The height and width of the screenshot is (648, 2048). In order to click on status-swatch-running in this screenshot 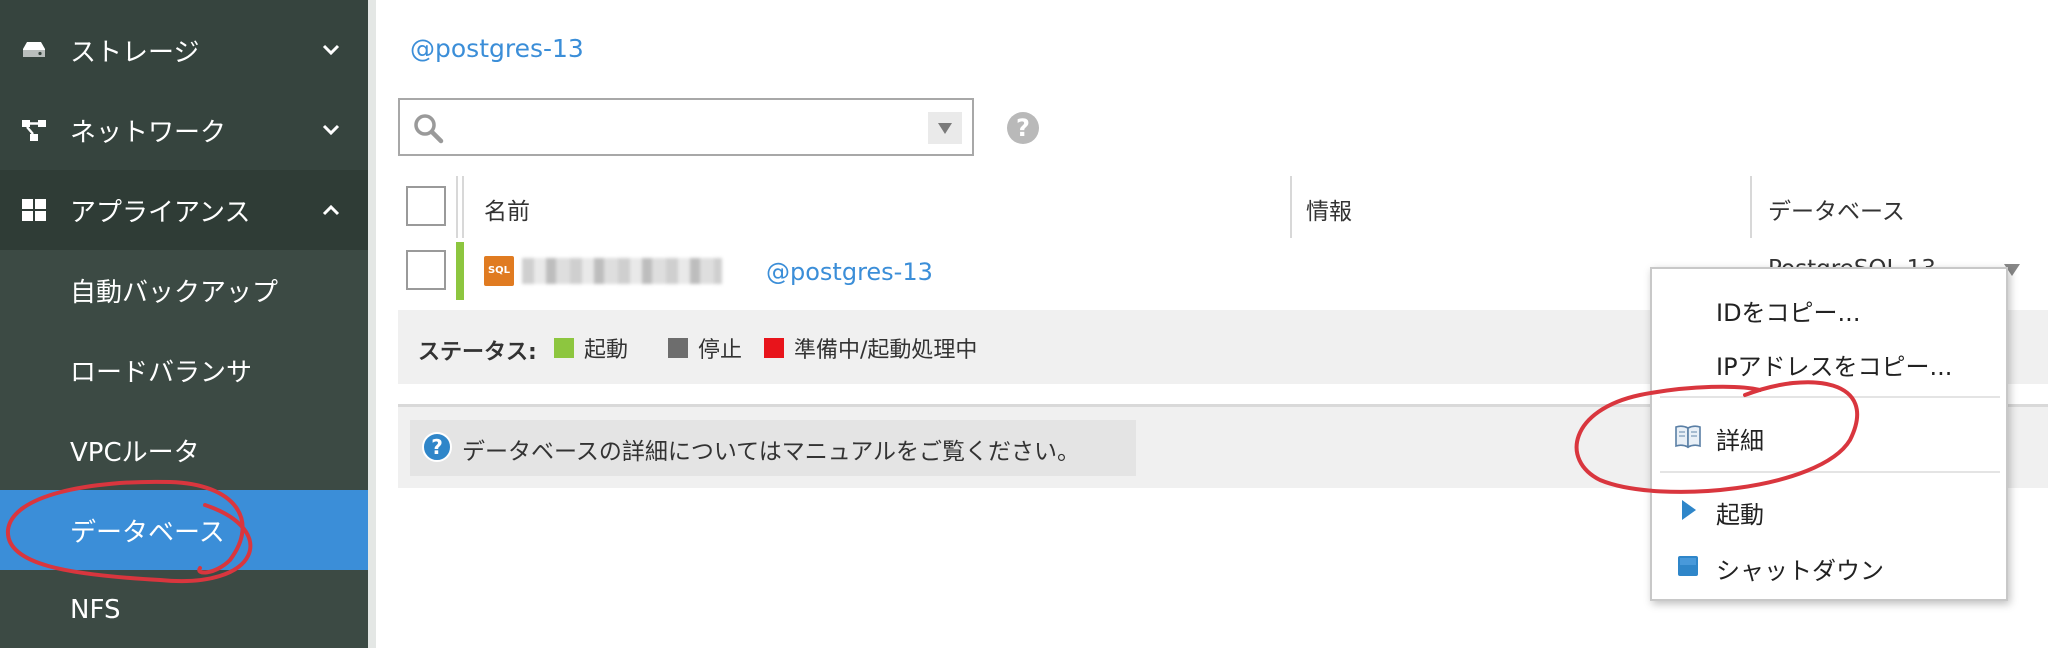, I will do `click(564, 348)`.